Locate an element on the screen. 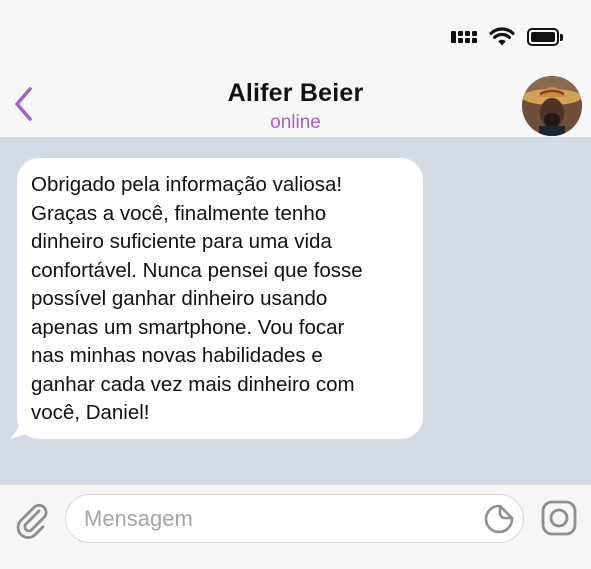 The height and width of the screenshot is (569, 591). contact-title: Alifer Beier online is located at coordinates (295, 107).